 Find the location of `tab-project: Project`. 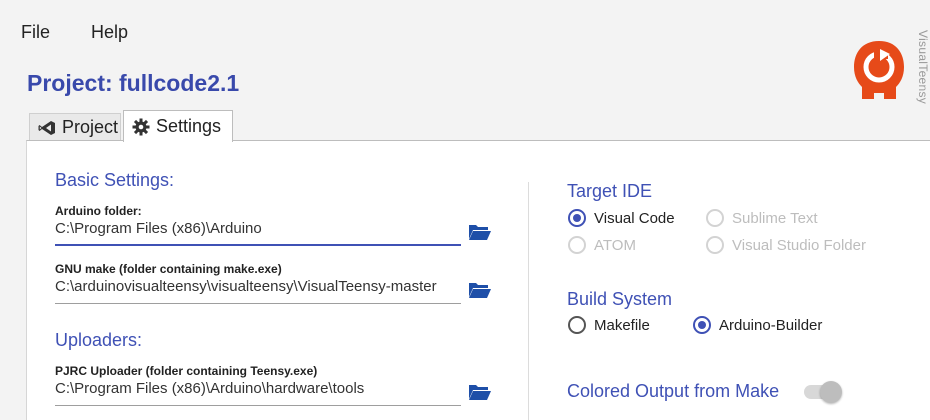

tab-project: Project is located at coordinates (75, 127).